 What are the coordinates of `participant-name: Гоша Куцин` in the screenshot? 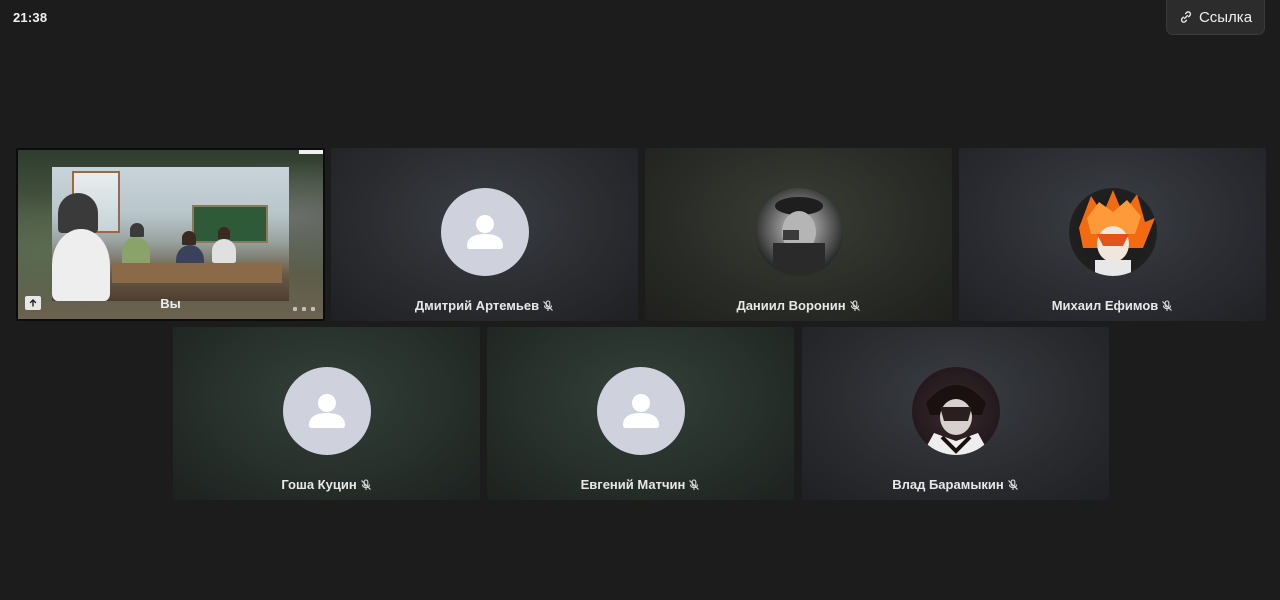 It's located at (319, 484).